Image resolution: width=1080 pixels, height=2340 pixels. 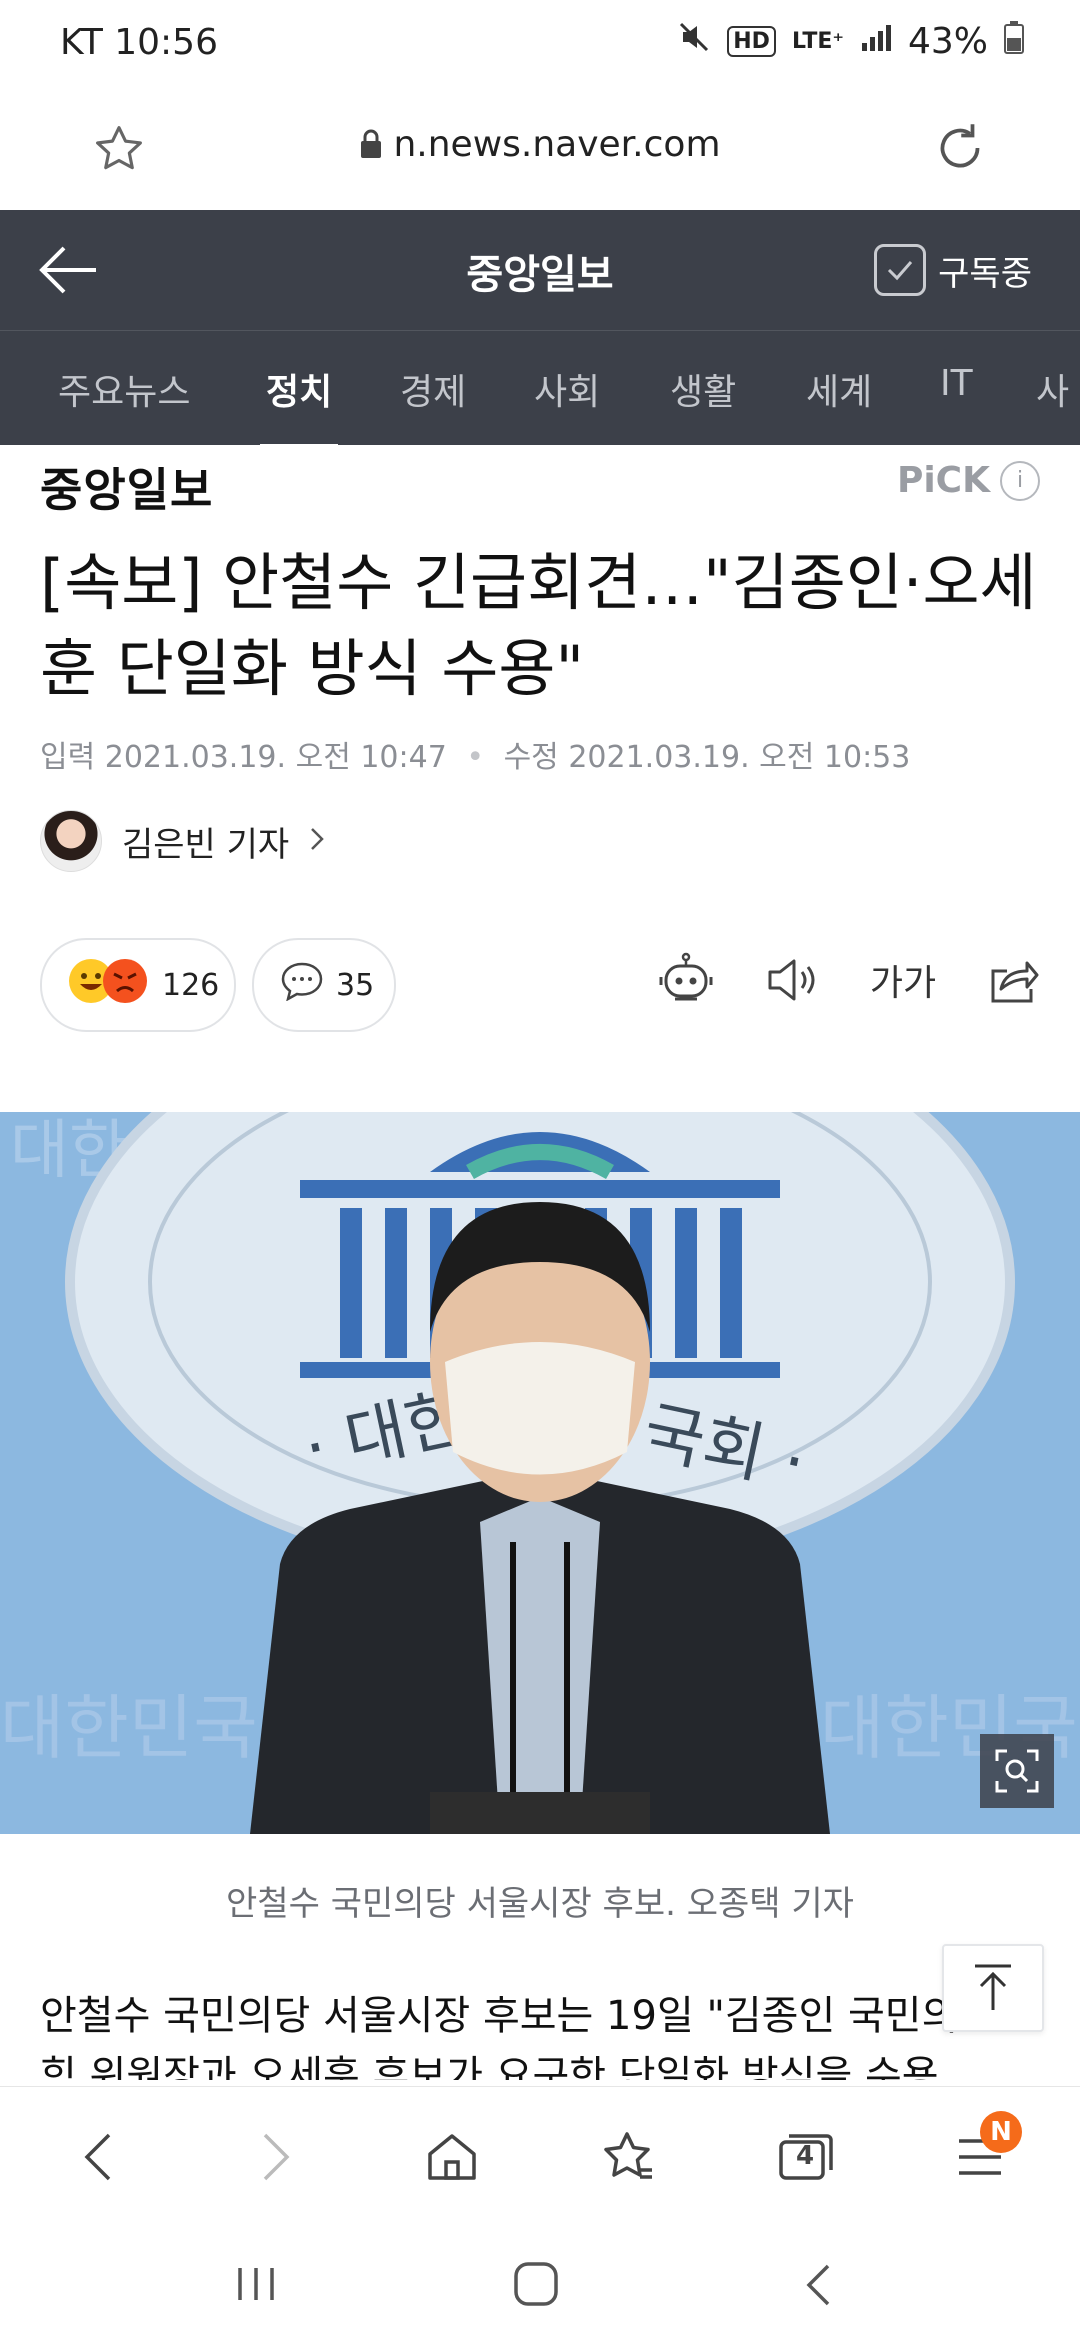 I want to click on speaker-icon, so click(x=792, y=980).